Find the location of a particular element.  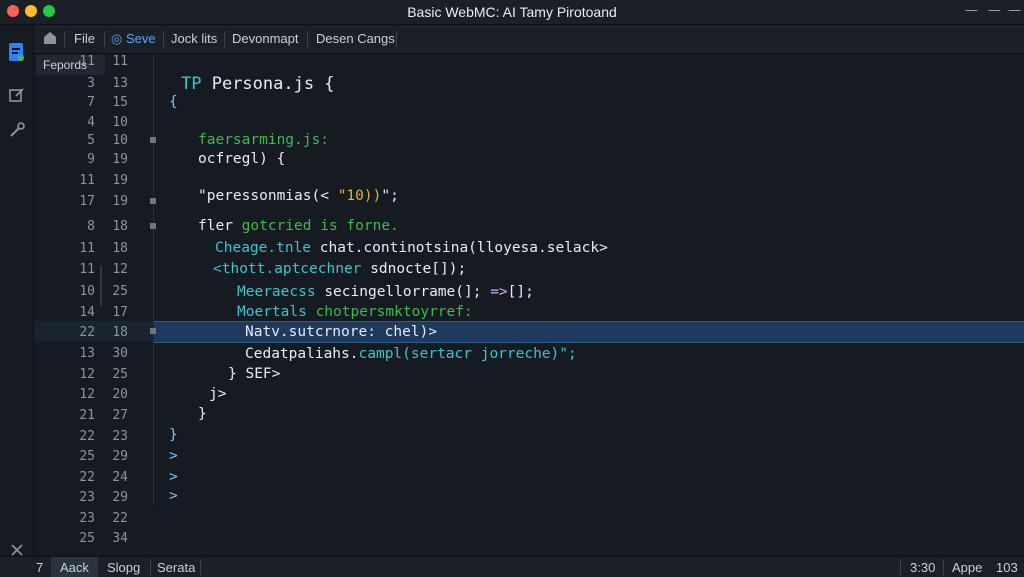

save-button: ◎ Seve is located at coordinates (133, 39).